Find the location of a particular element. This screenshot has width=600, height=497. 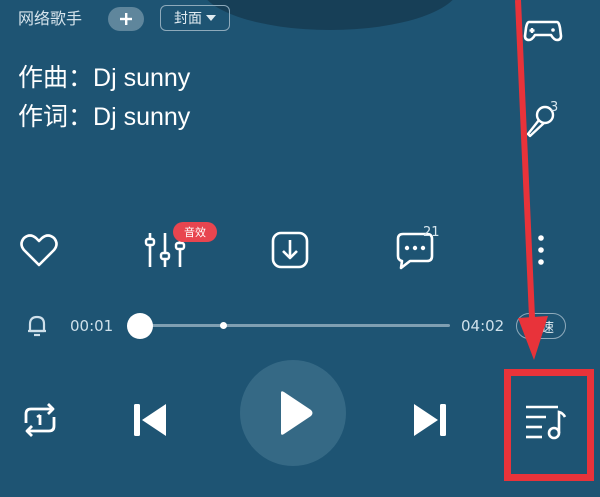

repeat-one-icon is located at coordinates (40, 420).